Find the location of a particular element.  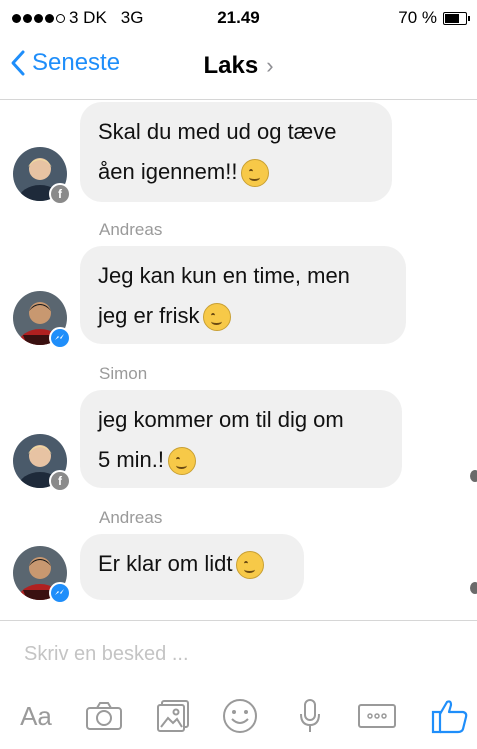

like-icon is located at coordinates (449, 717).